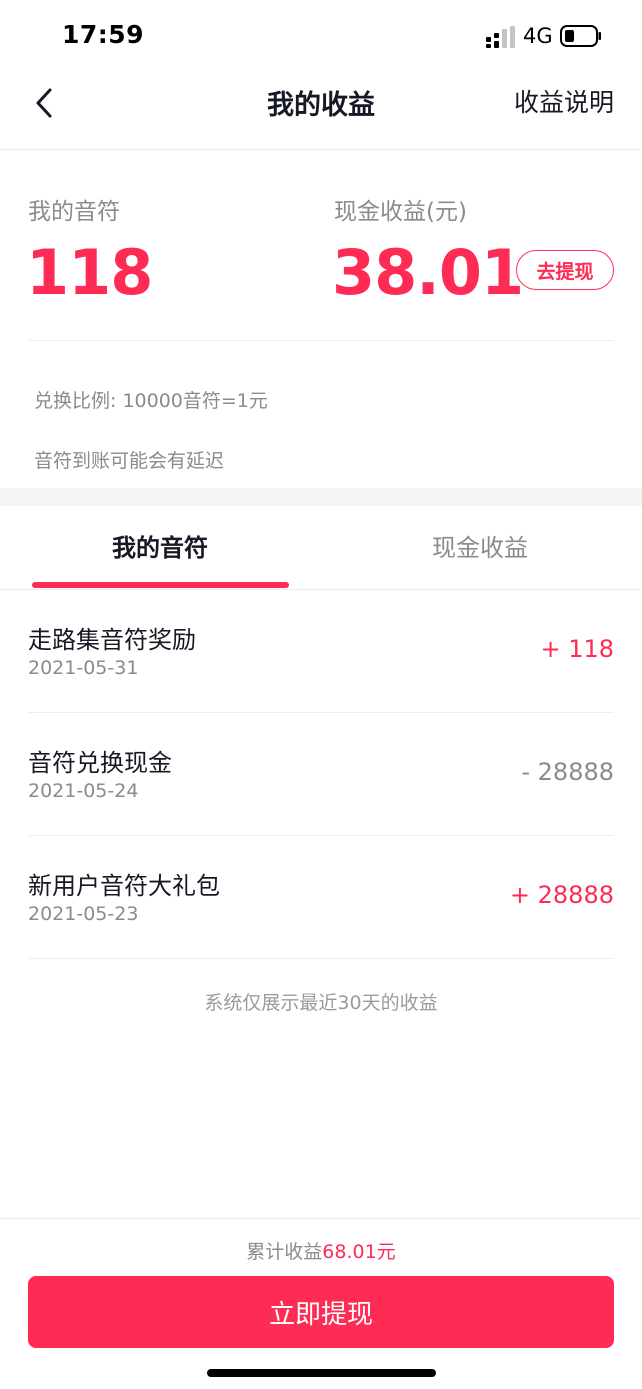 Image resolution: width=642 pixels, height=1389 pixels. I want to click on tab-cash-earnings: 现金收益, so click(480, 545).